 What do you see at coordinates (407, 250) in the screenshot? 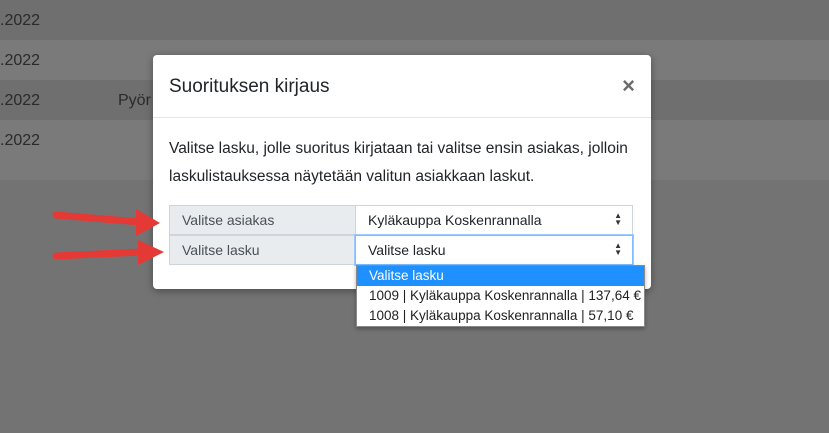
I see `invoice-select-value: Valitse lasku` at bounding box center [407, 250].